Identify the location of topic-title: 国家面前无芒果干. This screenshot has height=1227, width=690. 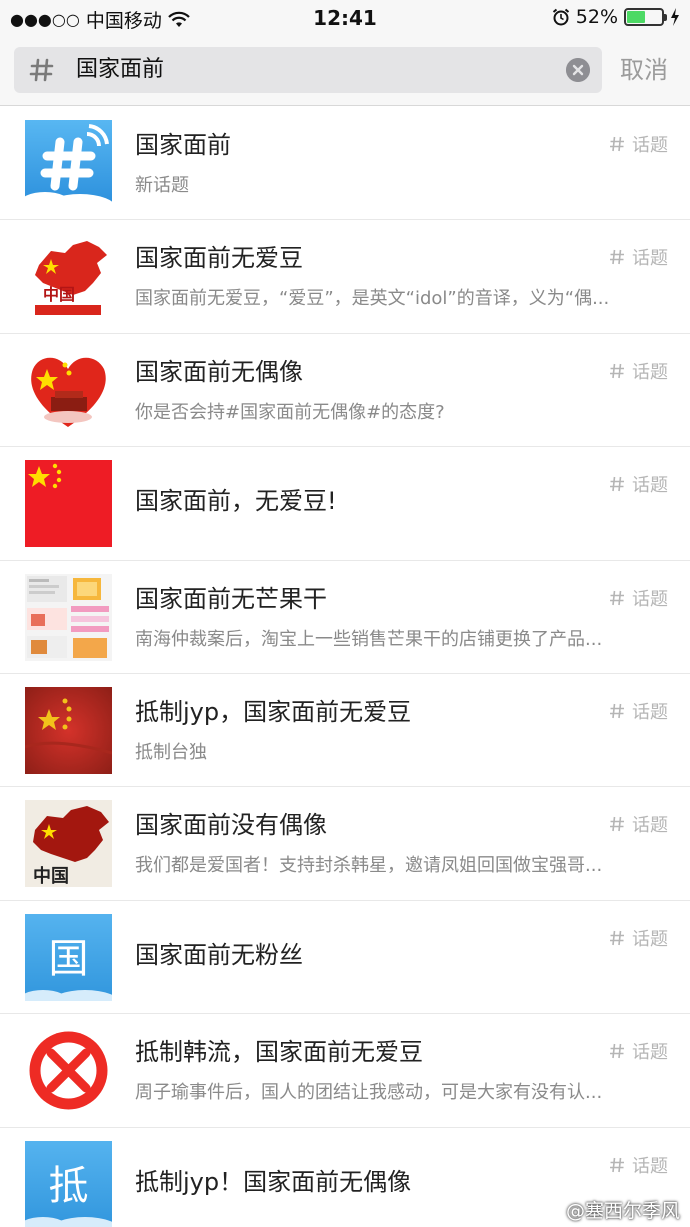
(231, 598).